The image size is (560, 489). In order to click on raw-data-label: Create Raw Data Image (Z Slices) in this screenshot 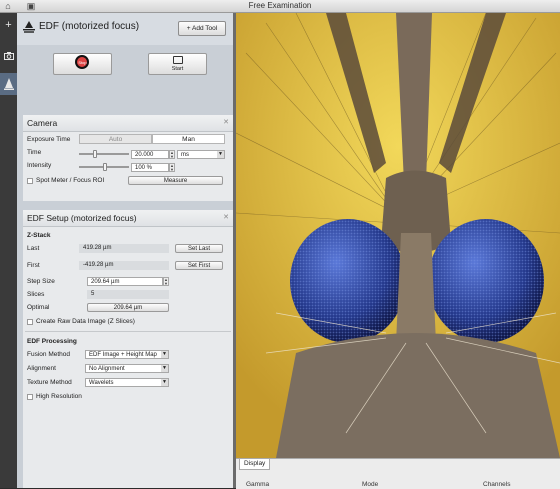, I will do `click(85, 321)`.